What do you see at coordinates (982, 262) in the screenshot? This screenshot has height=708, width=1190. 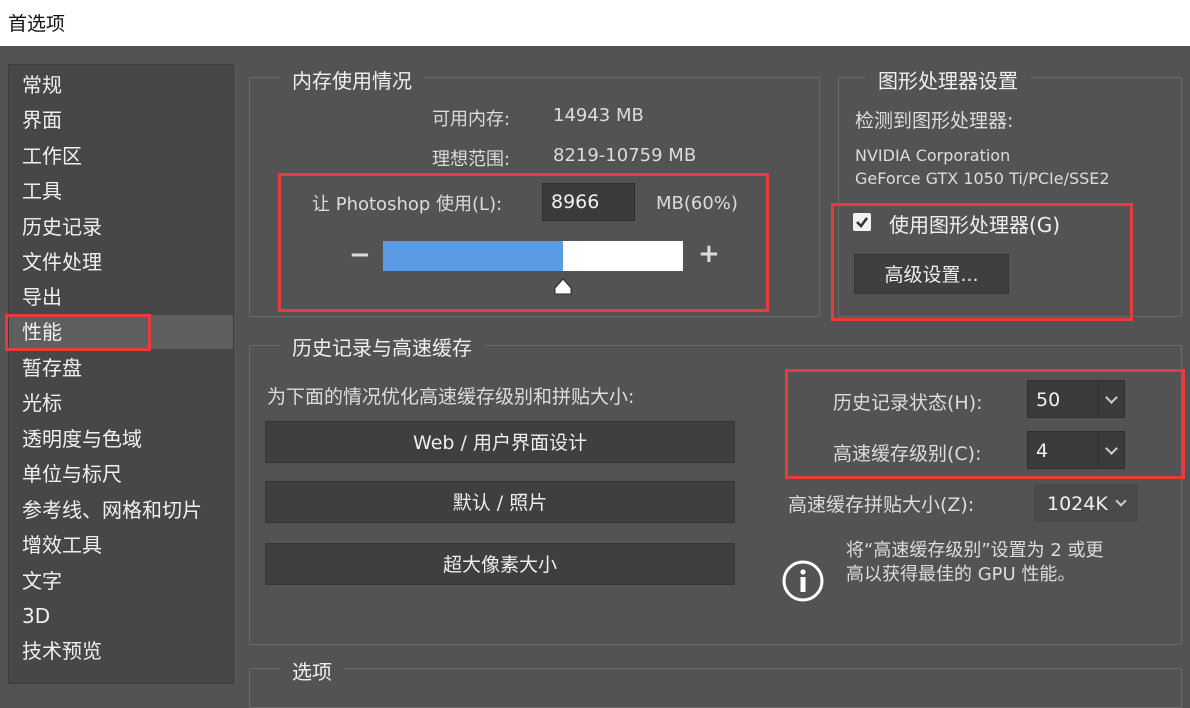 I see `highlight-box-gpu` at bounding box center [982, 262].